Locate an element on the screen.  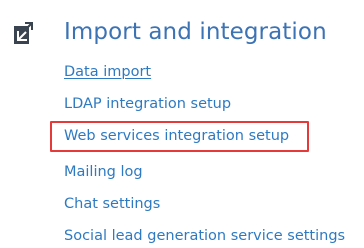
section-title: Import and integration is located at coordinates (195, 32).